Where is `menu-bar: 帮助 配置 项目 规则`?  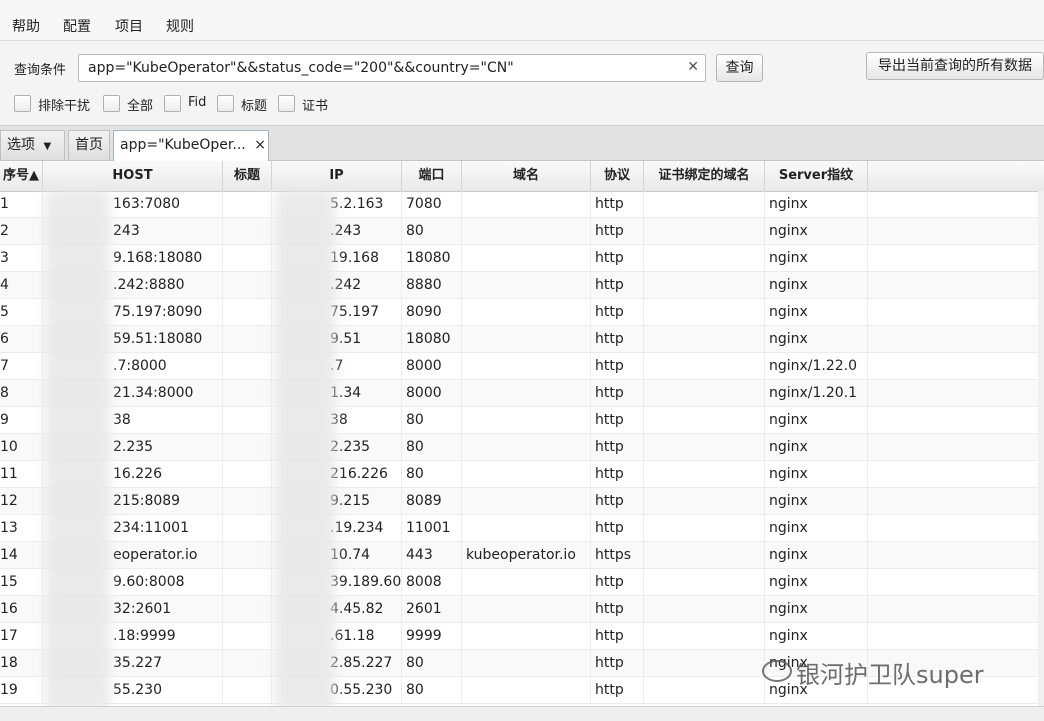
menu-bar: 帮助 配置 项目 规则 is located at coordinates (522, 20).